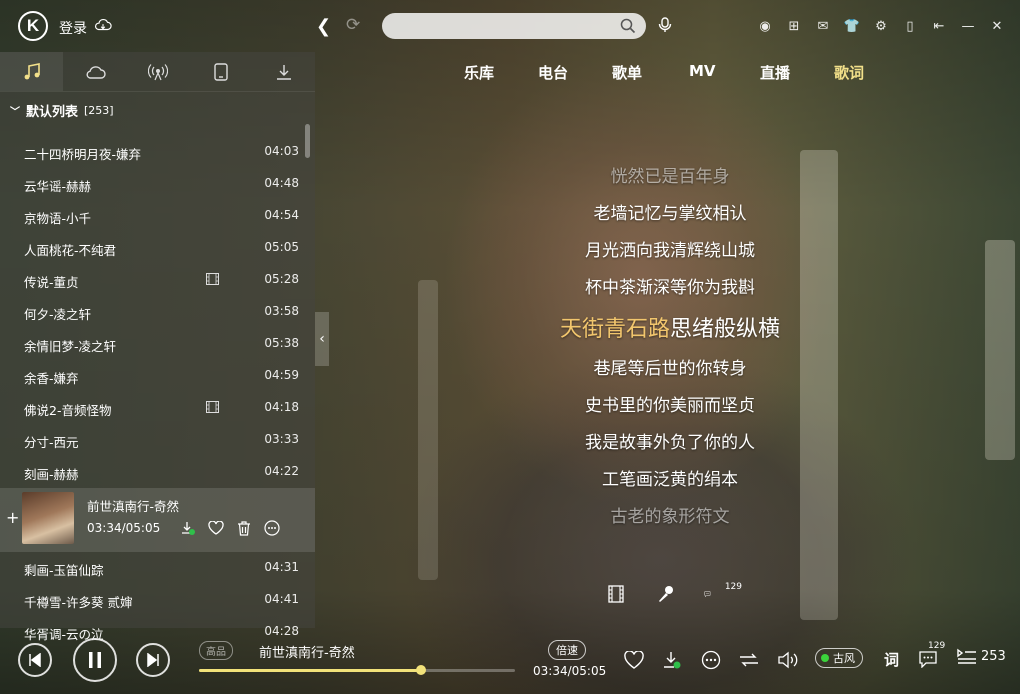 The width and height of the screenshot is (1020, 694). Describe the element at coordinates (307, 651) in the screenshot. I see `player-title: 前世滇南行-奇然` at that location.